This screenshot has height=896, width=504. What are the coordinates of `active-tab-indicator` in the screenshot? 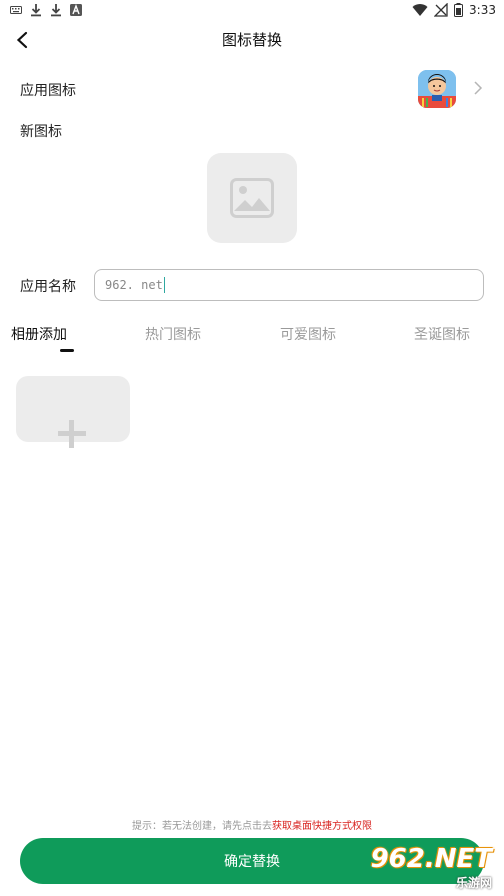 It's located at (67, 350).